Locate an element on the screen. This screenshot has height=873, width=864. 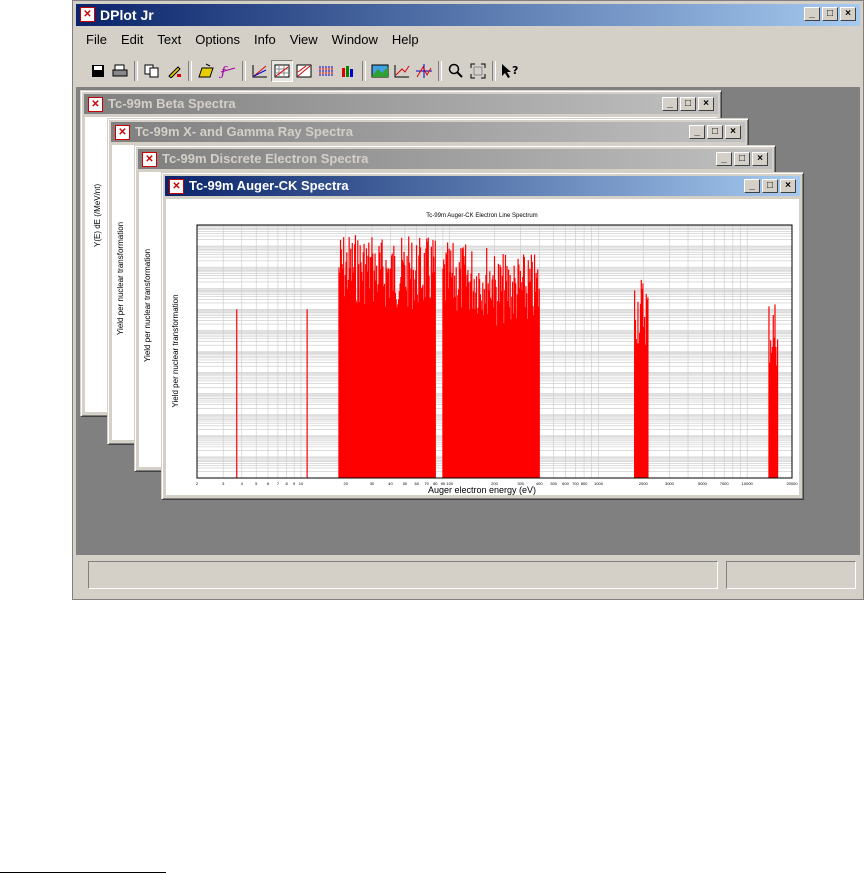
statusbar is located at coordinates (468, 576).